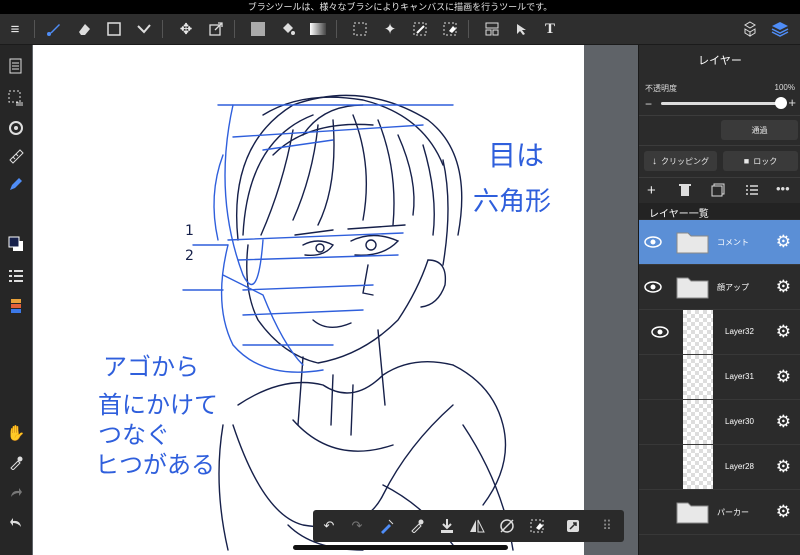  I want to click on rectangle-tool-button, so click(114, 29).